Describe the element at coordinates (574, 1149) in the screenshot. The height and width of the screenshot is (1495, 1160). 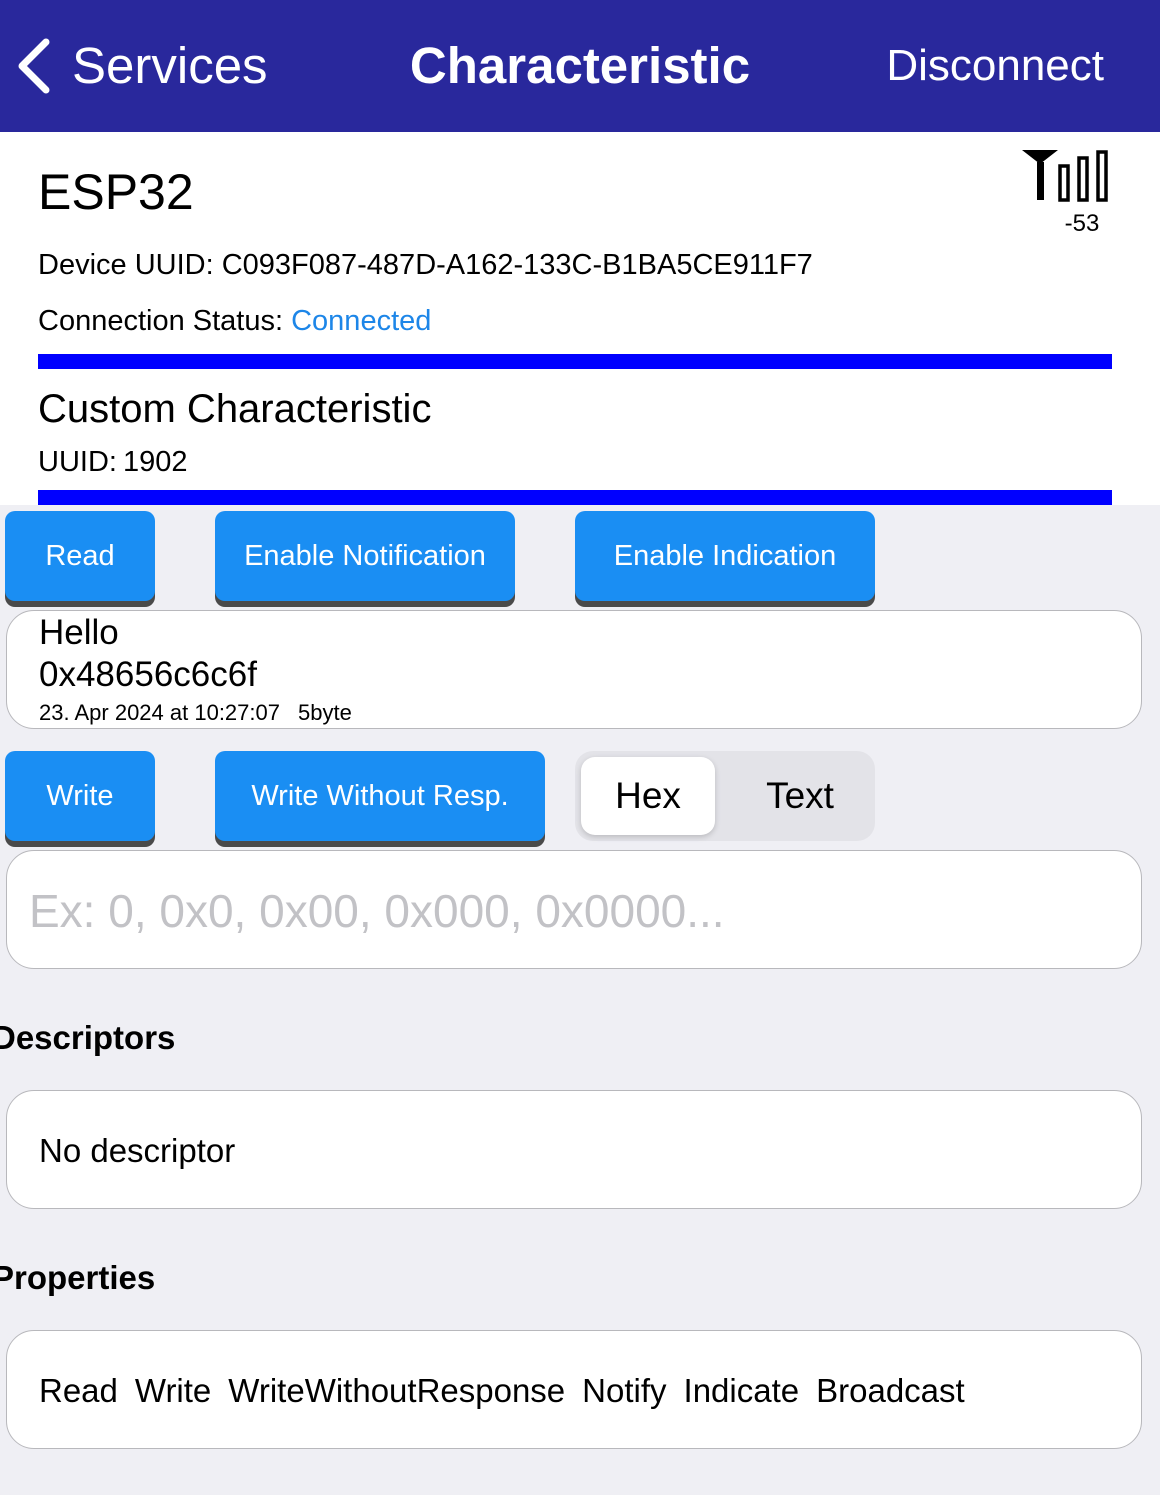
I see `descriptors-list: No descriptor` at that location.